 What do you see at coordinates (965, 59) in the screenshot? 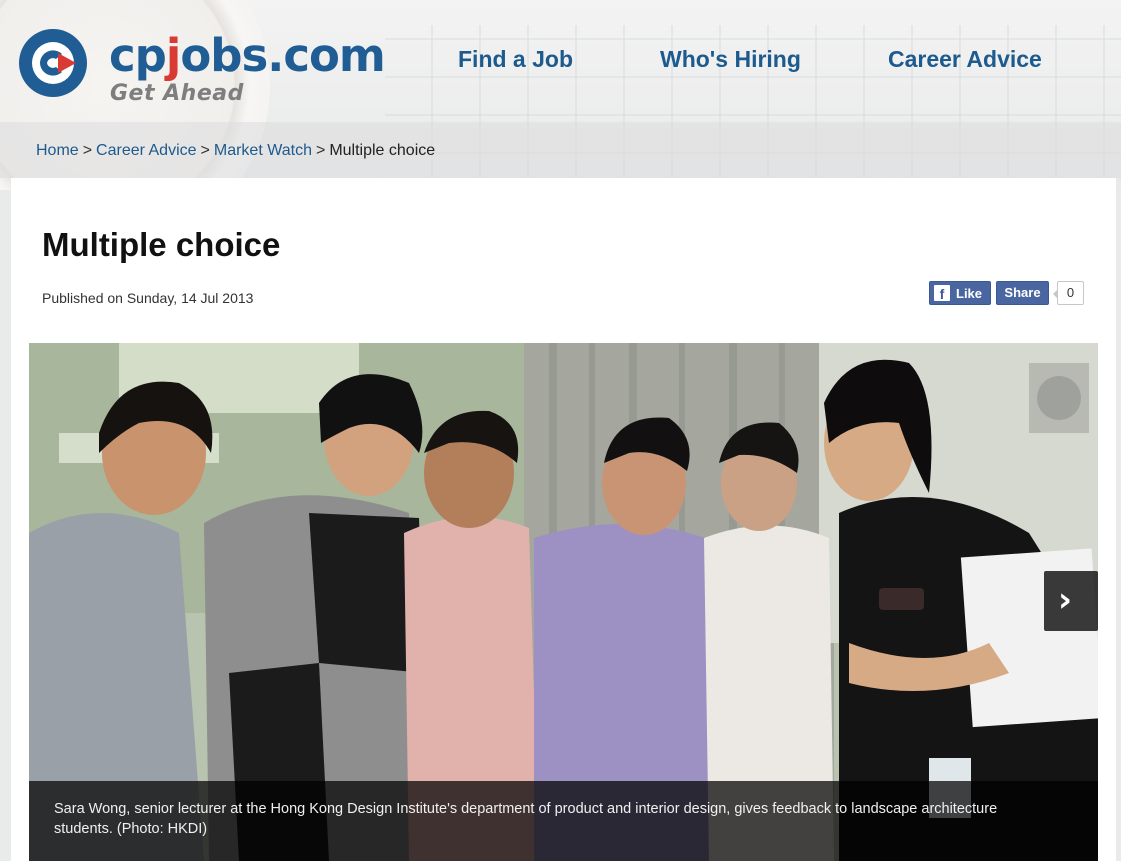
I see `nav-career-advice: Career Advice` at bounding box center [965, 59].